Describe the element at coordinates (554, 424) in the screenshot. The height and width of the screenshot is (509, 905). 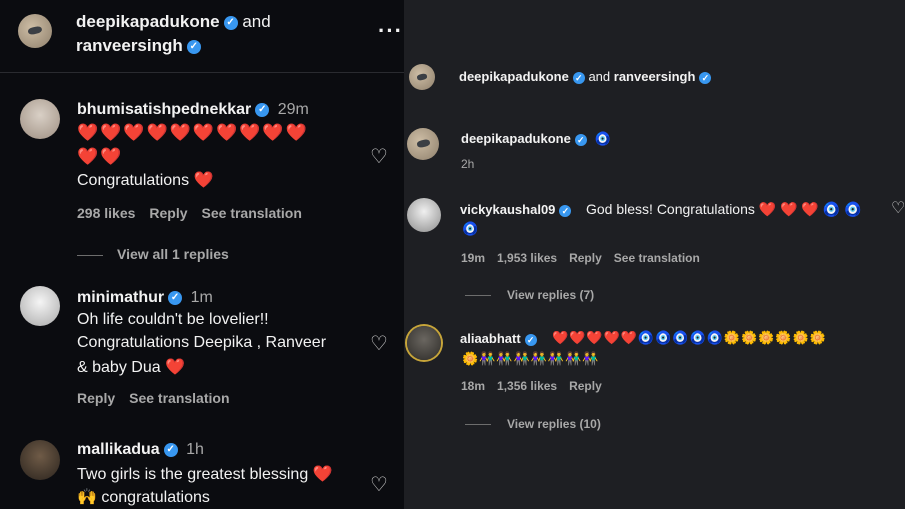
I see `view-replies-label: View replies (10)` at that location.